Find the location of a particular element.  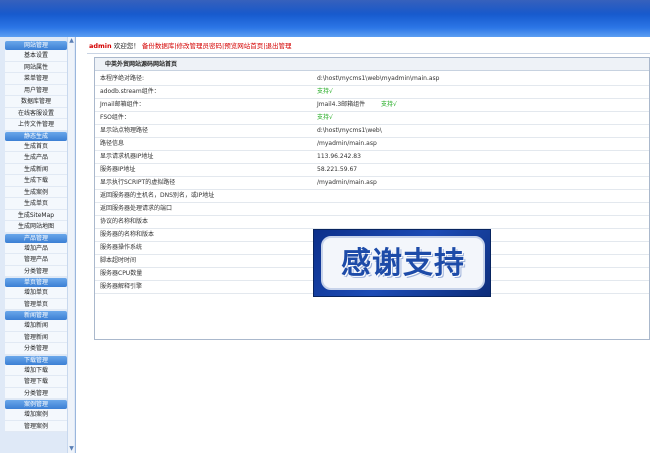

info-label: 服务器操作系统 is located at coordinates (121, 247).